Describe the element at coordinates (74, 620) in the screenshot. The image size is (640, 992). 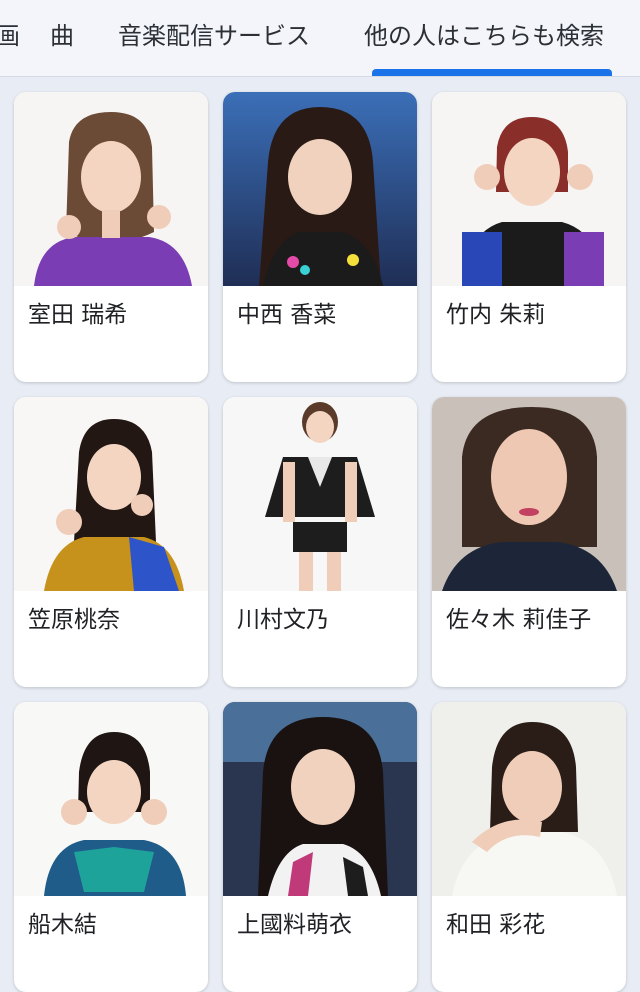
I see `person-name: 笠原桃奈` at that location.